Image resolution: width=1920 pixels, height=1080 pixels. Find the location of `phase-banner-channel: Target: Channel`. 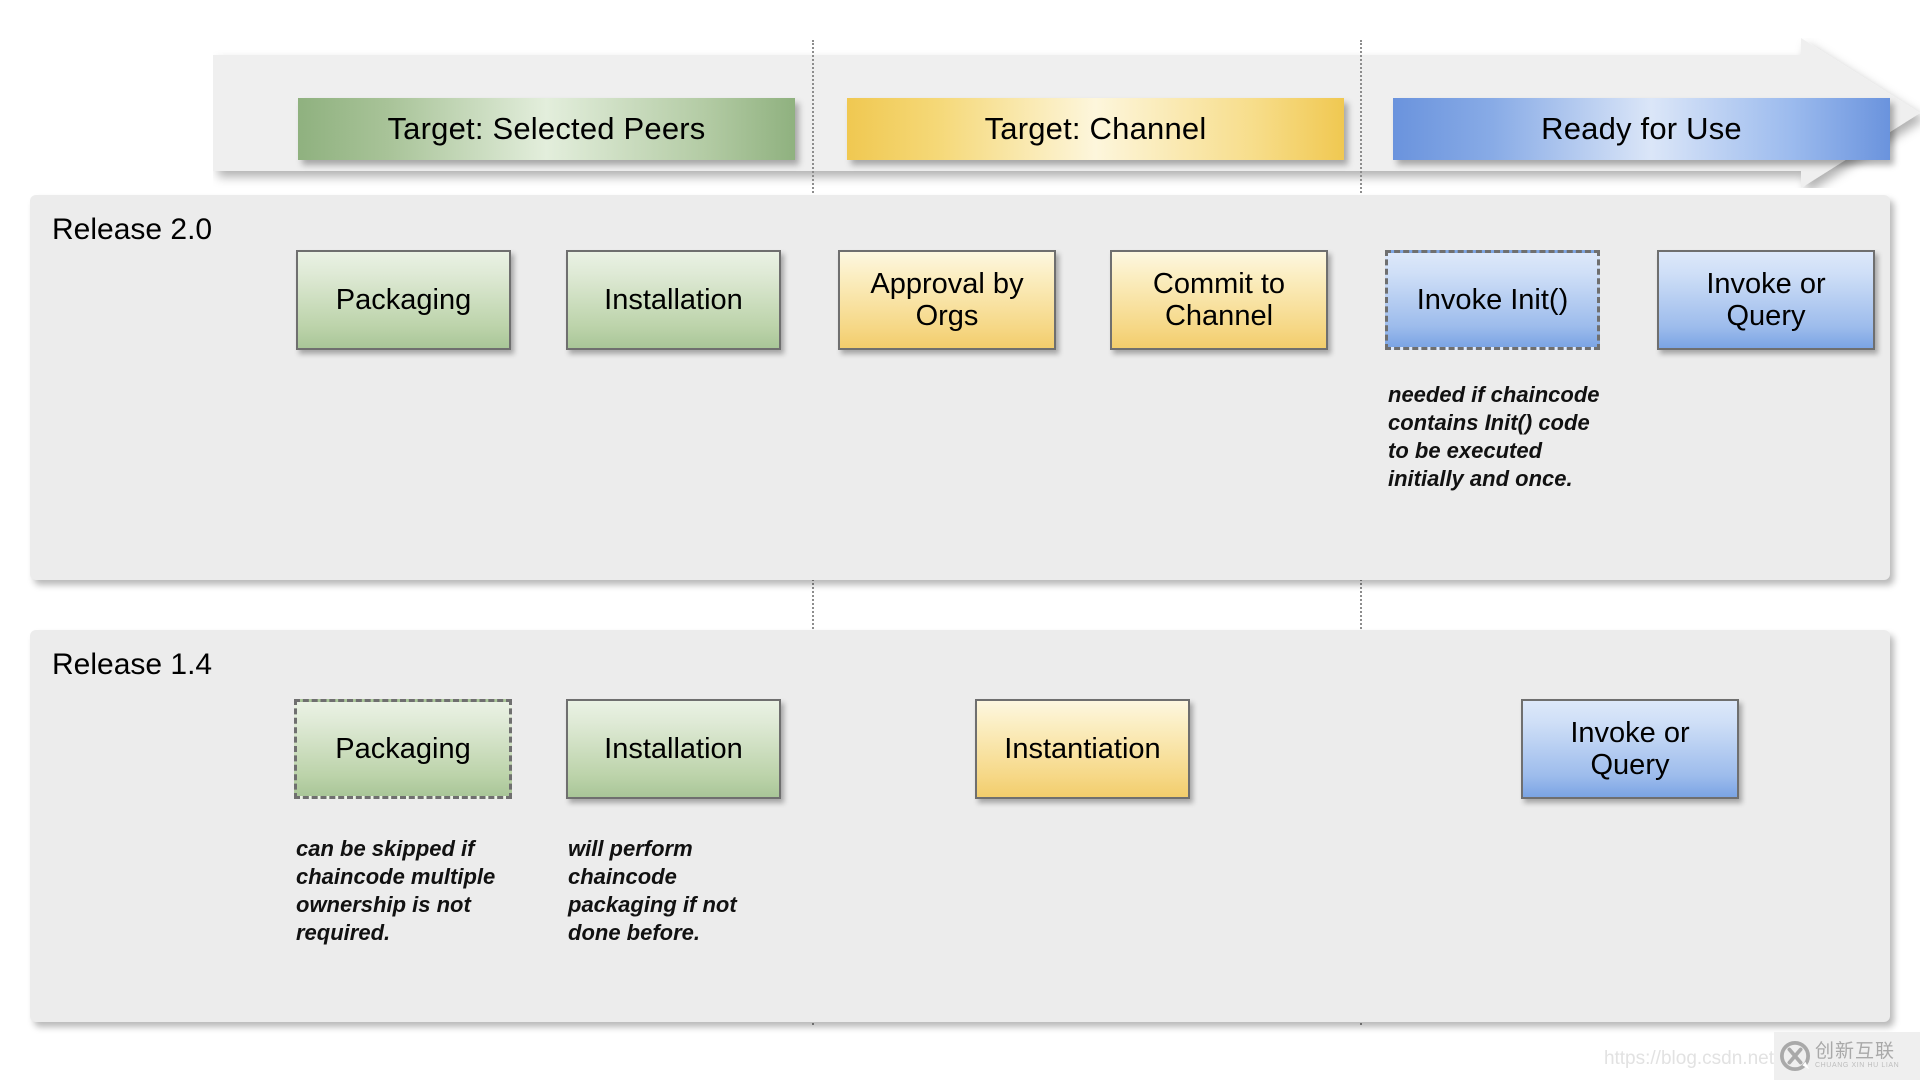

phase-banner-channel: Target: Channel is located at coordinates (1095, 129).